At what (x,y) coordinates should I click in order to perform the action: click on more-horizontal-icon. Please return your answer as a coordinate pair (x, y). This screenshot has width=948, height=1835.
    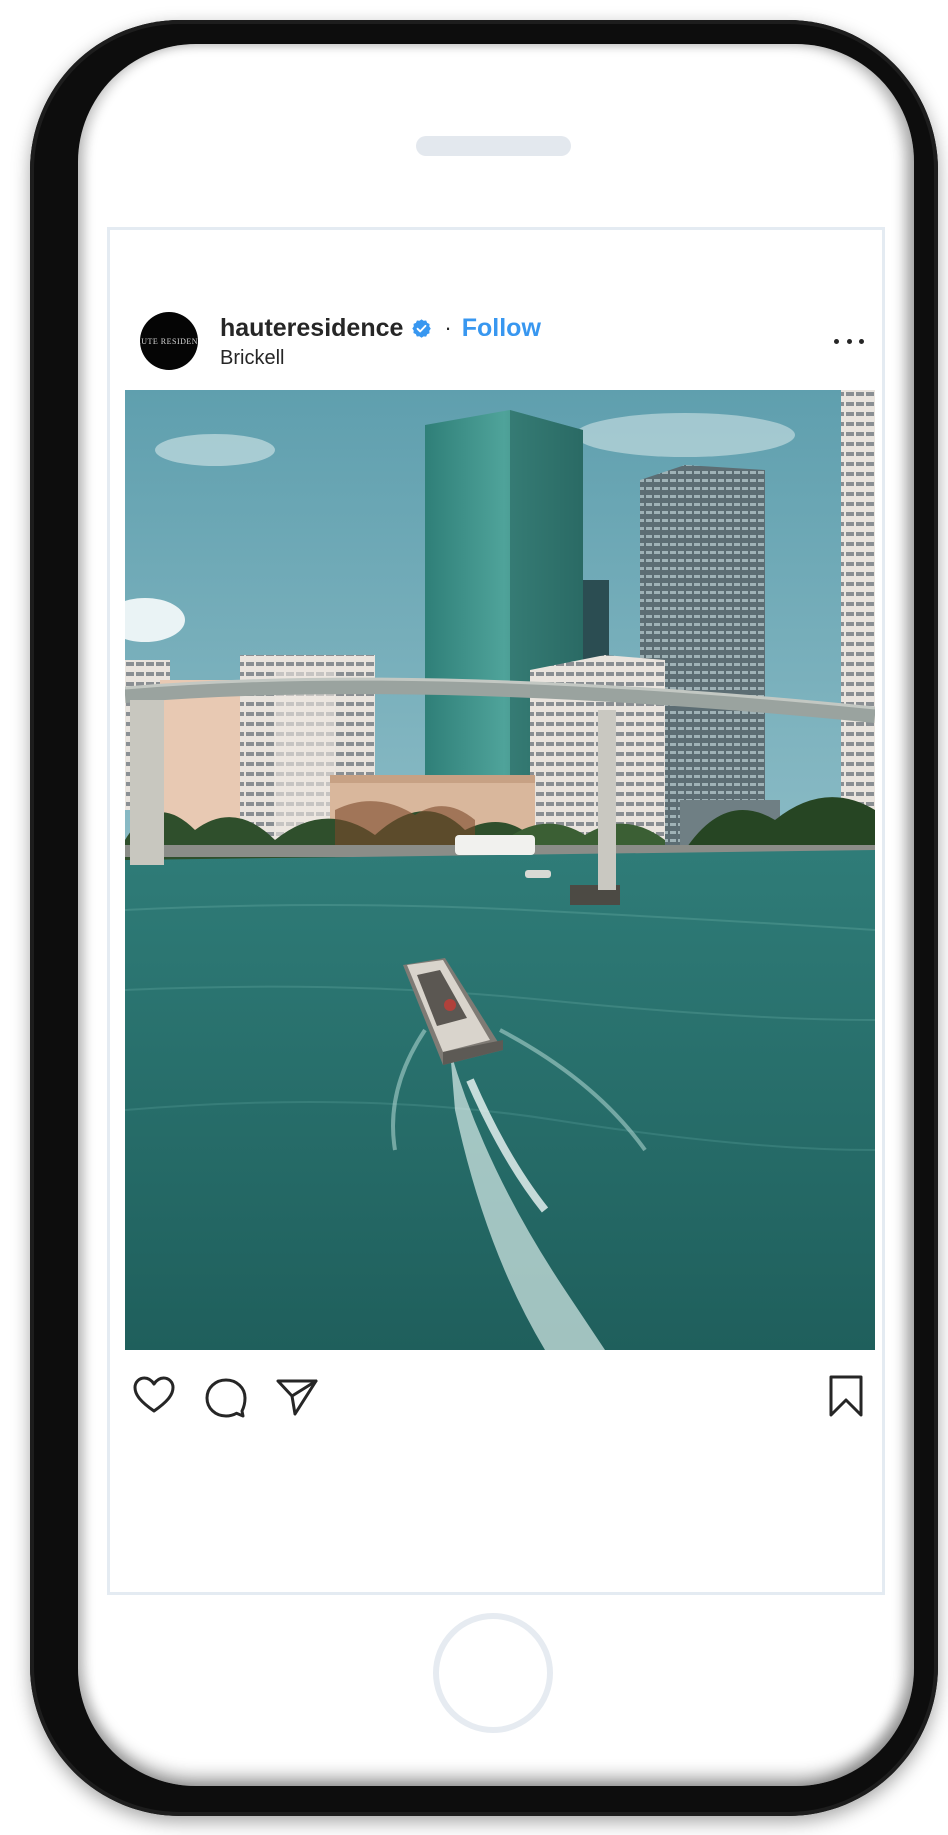
    Looking at the image, I should click on (849, 341).